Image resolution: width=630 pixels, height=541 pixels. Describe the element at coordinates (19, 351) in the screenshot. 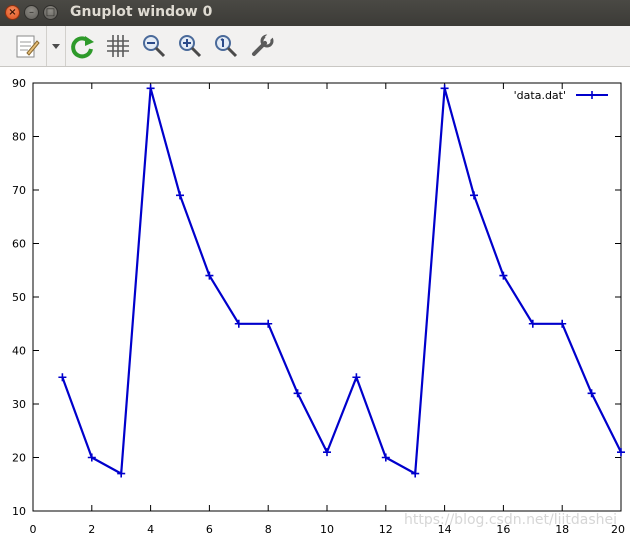

I see `y-tick-label: 40` at that location.